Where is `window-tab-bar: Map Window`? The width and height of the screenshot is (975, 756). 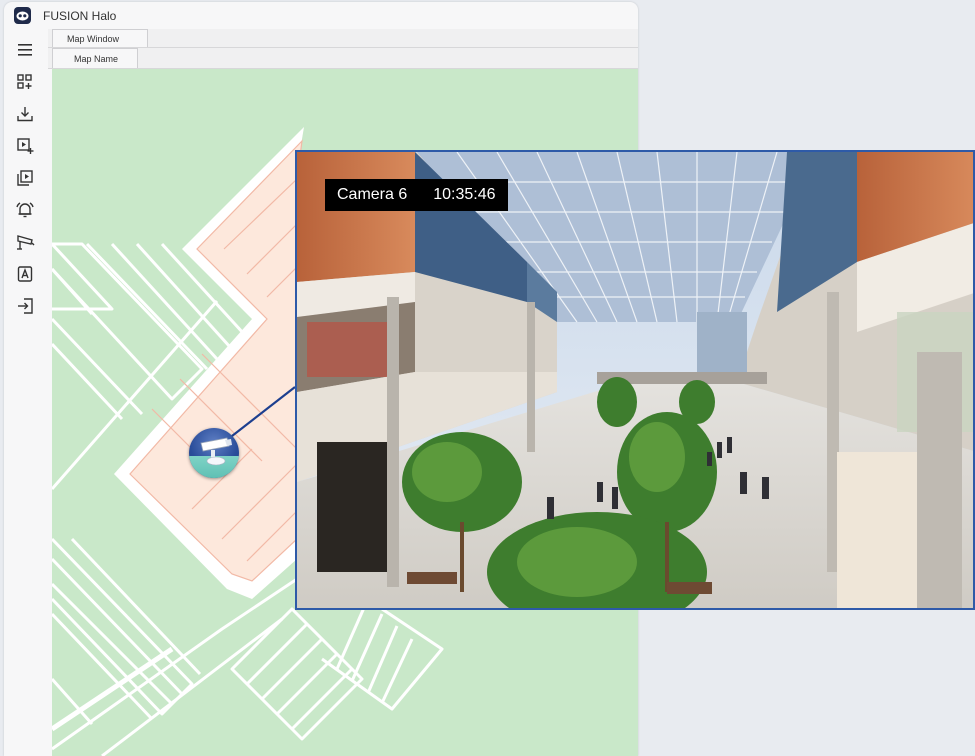 window-tab-bar: Map Window is located at coordinates (343, 38).